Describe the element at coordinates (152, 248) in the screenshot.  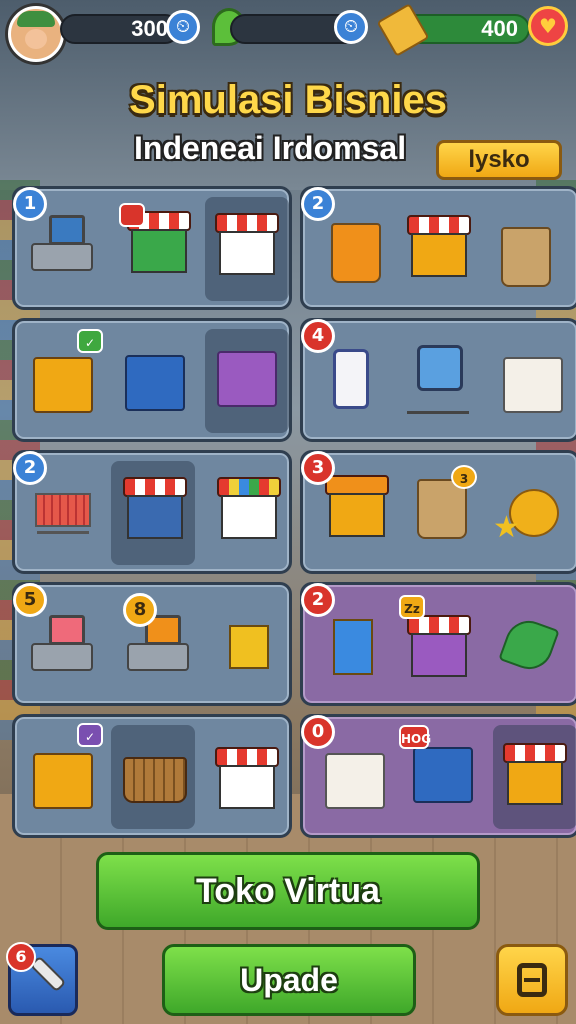
I see `business-card-1: 1` at that location.